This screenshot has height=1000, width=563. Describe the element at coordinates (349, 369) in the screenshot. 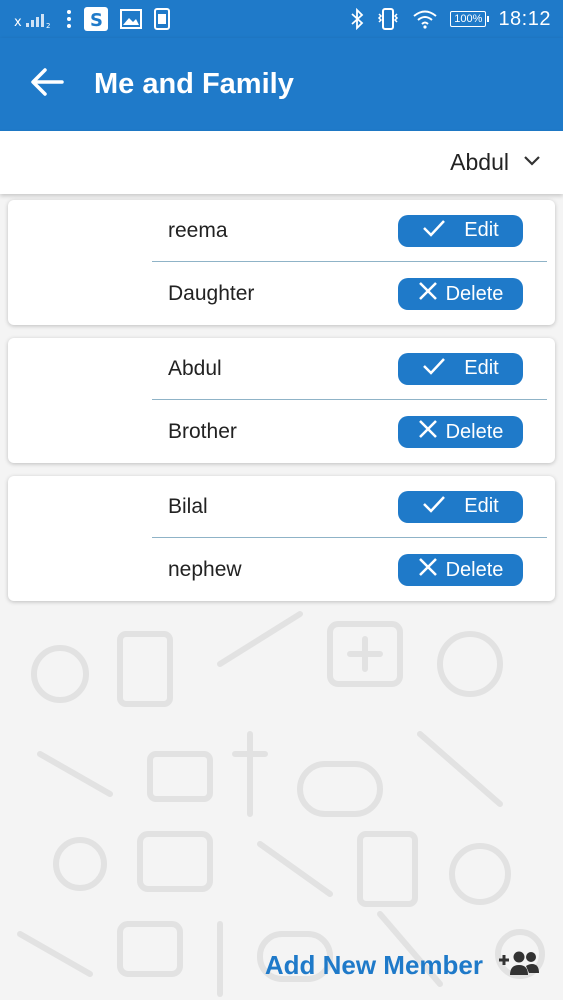

I see `member-name-row: Abdul Edit` at that location.